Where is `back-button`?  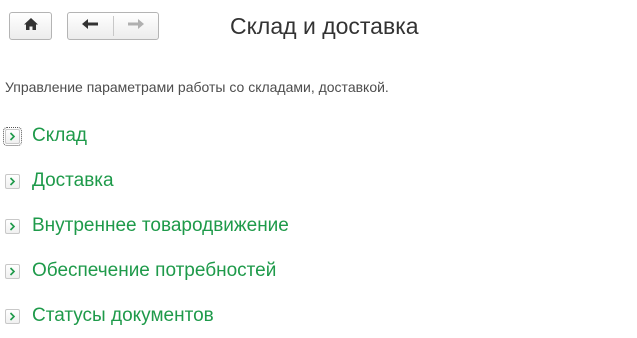 back-button is located at coordinates (90, 26).